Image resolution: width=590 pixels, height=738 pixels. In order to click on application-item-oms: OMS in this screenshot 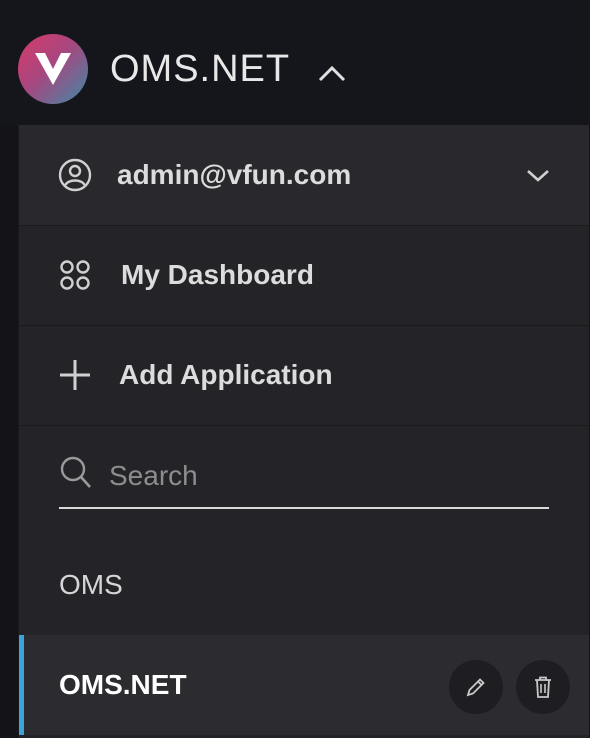, I will do `click(304, 585)`.